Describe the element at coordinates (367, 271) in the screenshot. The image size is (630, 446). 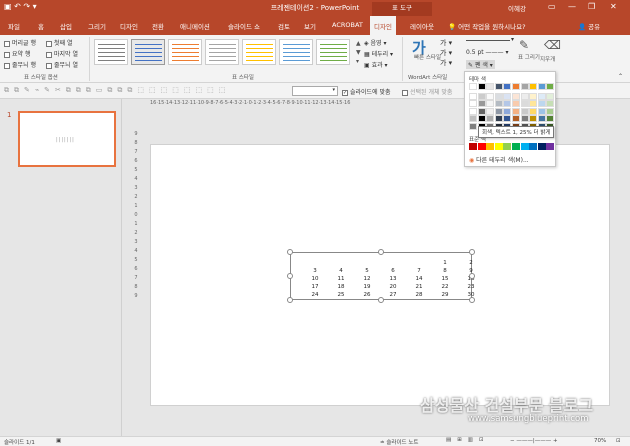
I see `calendar-cell: 5` at that location.